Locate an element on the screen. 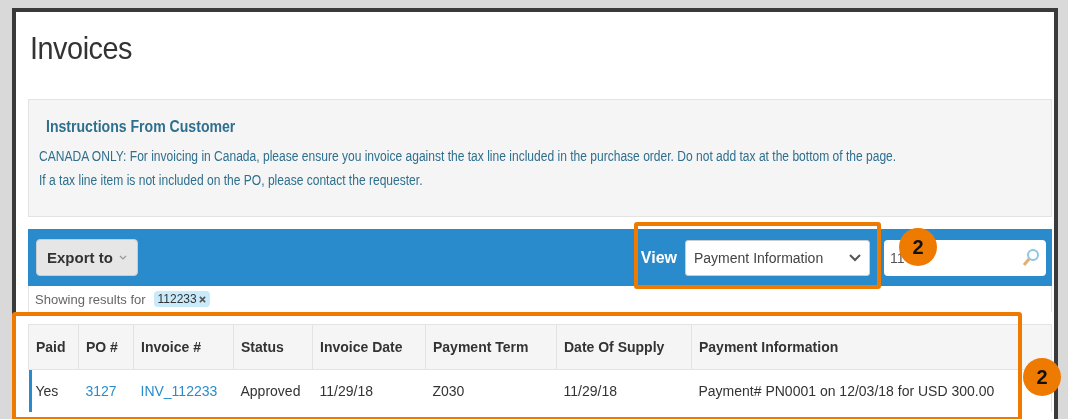  table-cell: Z030 is located at coordinates (448, 391).